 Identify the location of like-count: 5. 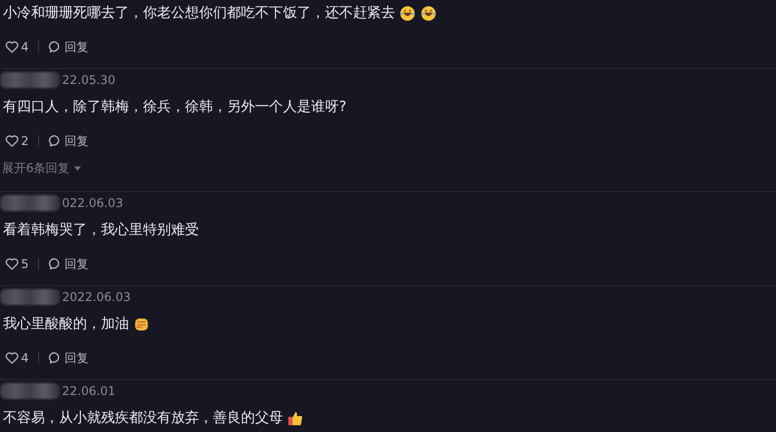
(25, 264).